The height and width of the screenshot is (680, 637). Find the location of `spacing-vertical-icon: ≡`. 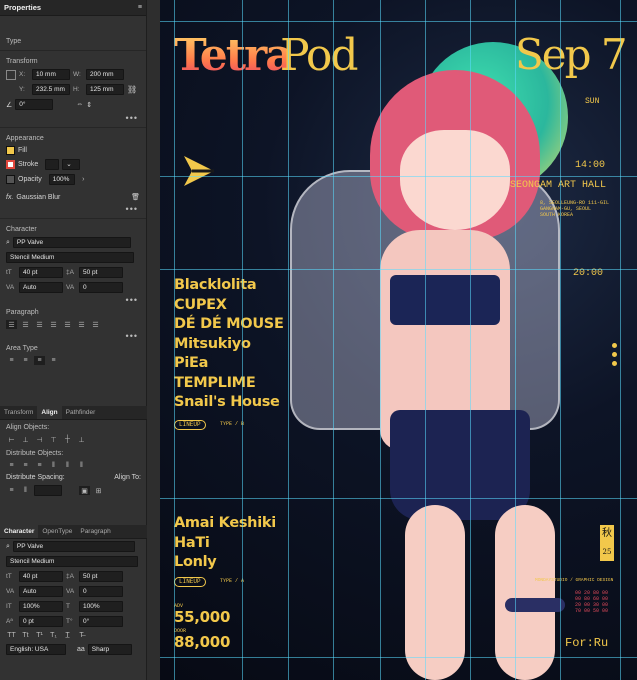

spacing-vertical-icon: ≡ is located at coordinates (11, 490).